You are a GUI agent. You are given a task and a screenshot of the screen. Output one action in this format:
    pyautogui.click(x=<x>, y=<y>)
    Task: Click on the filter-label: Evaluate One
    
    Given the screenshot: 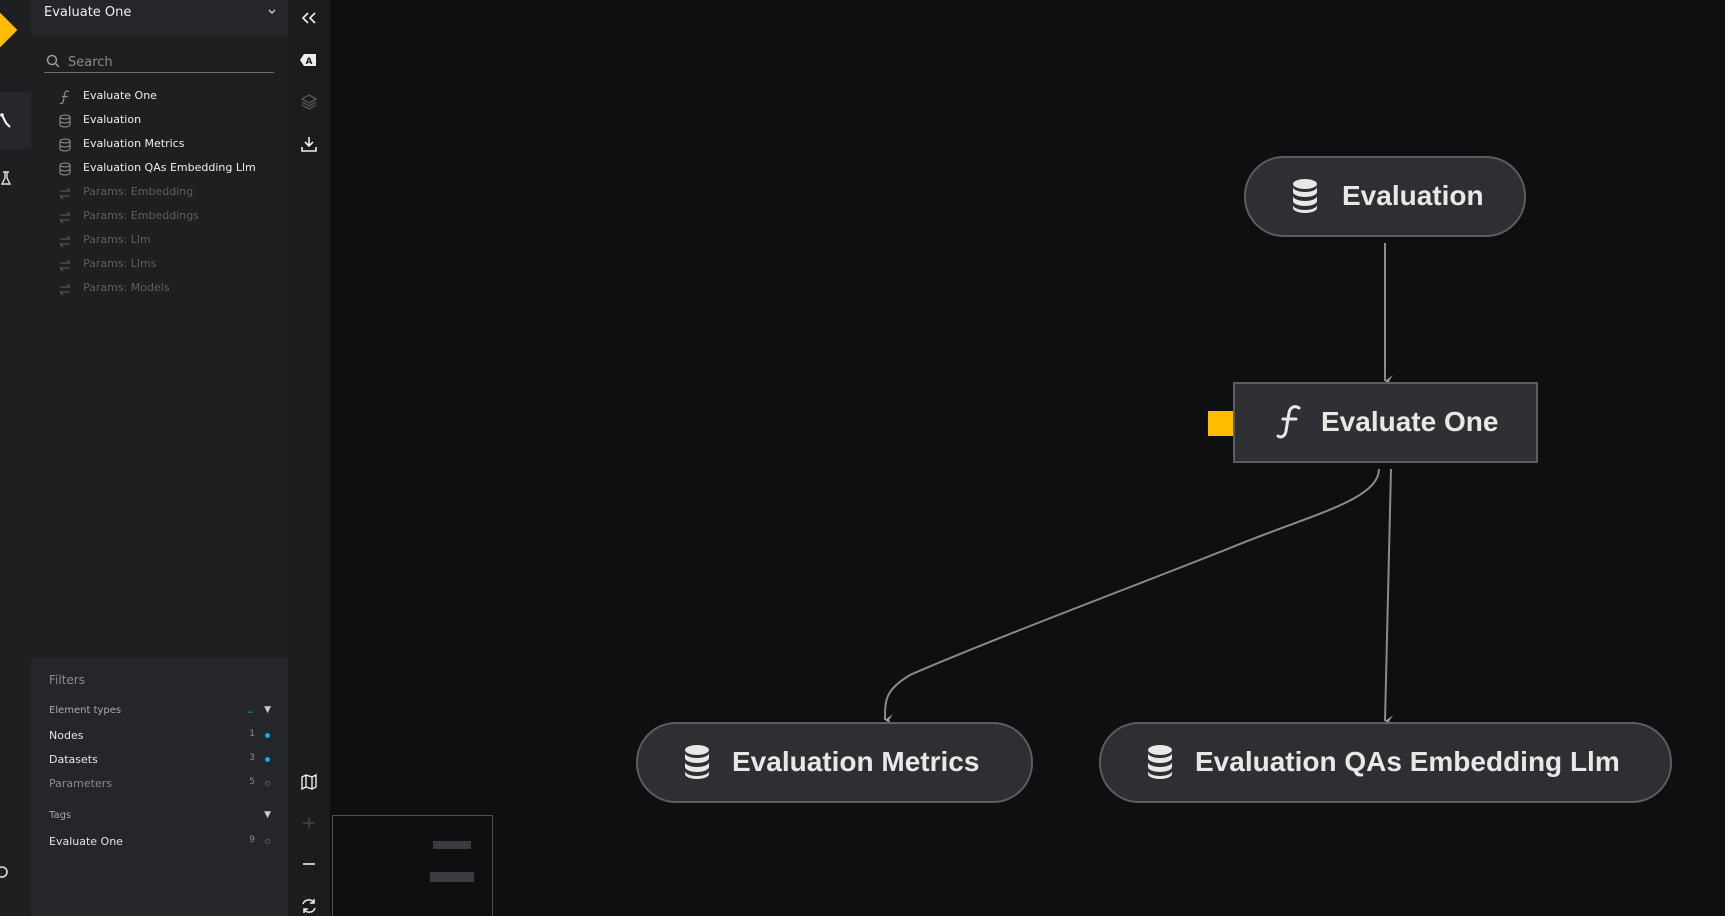 What is the action you would take?
    pyautogui.click(x=86, y=841)
    